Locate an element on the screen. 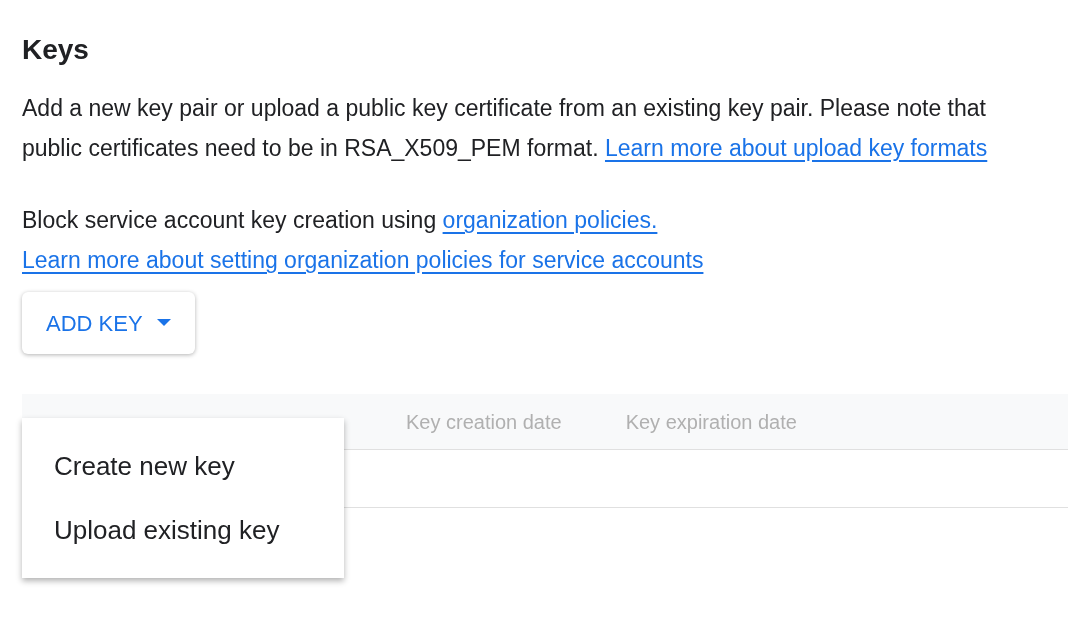  policies-help-link: Learn more about setting organization policies for service accounts is located at coordinates (363, 260).